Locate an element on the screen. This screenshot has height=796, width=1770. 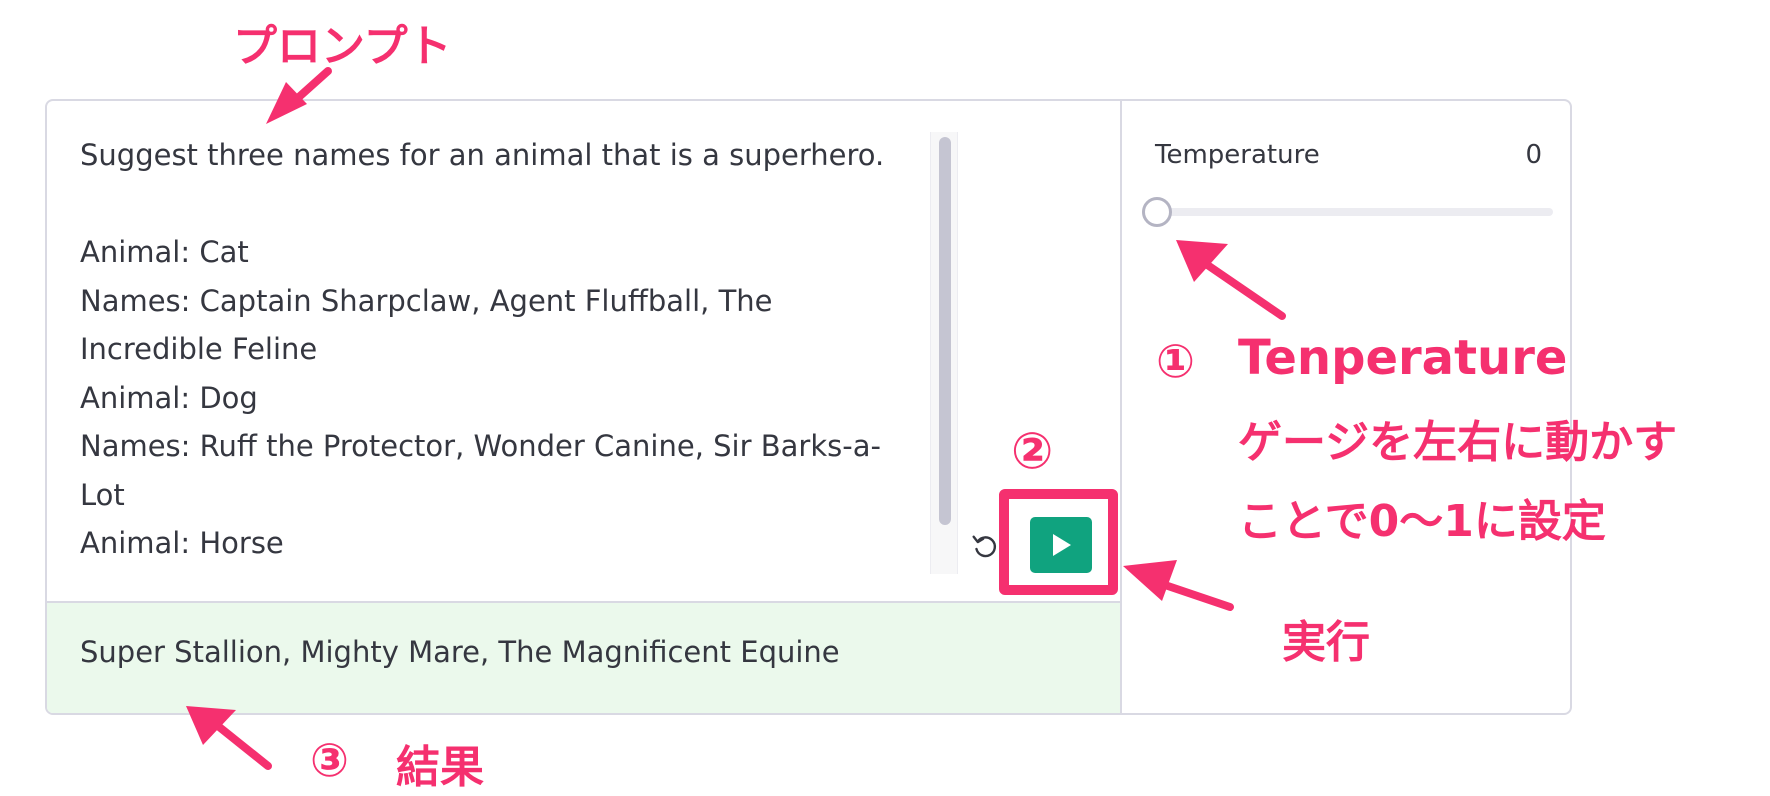
result-arrow is located at coordinates (229, 738).